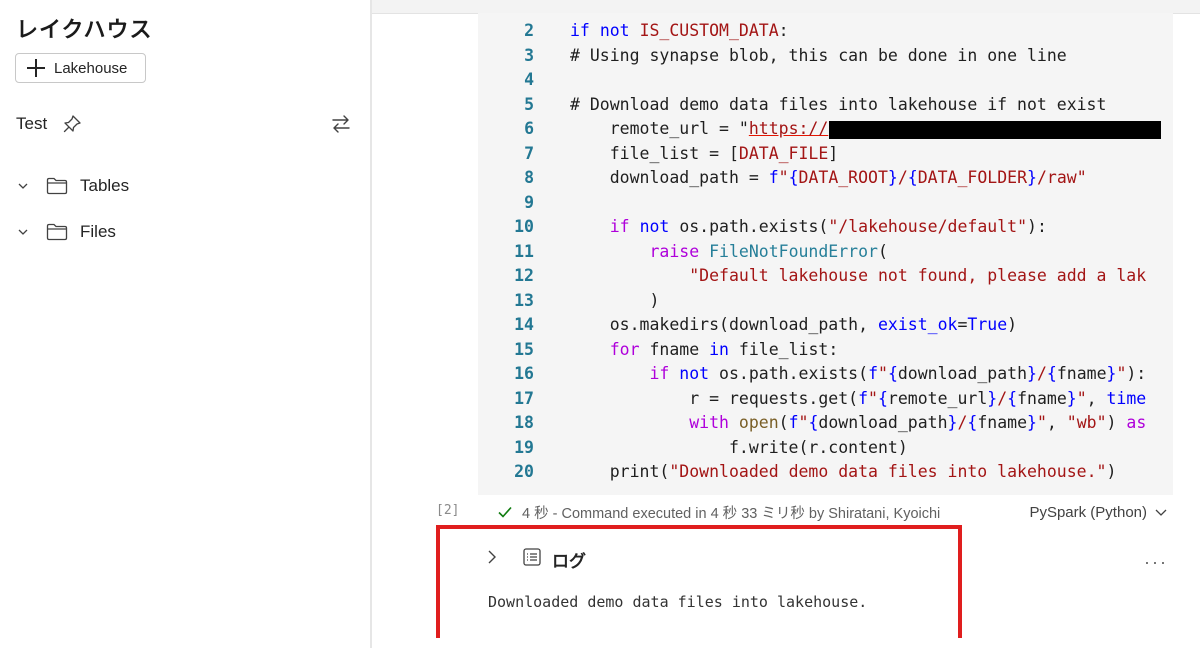  What do you see at coordinates (1086, 422) in the screenshot?
I see `code-token: "wb"` at bounding box center [1086, 422].